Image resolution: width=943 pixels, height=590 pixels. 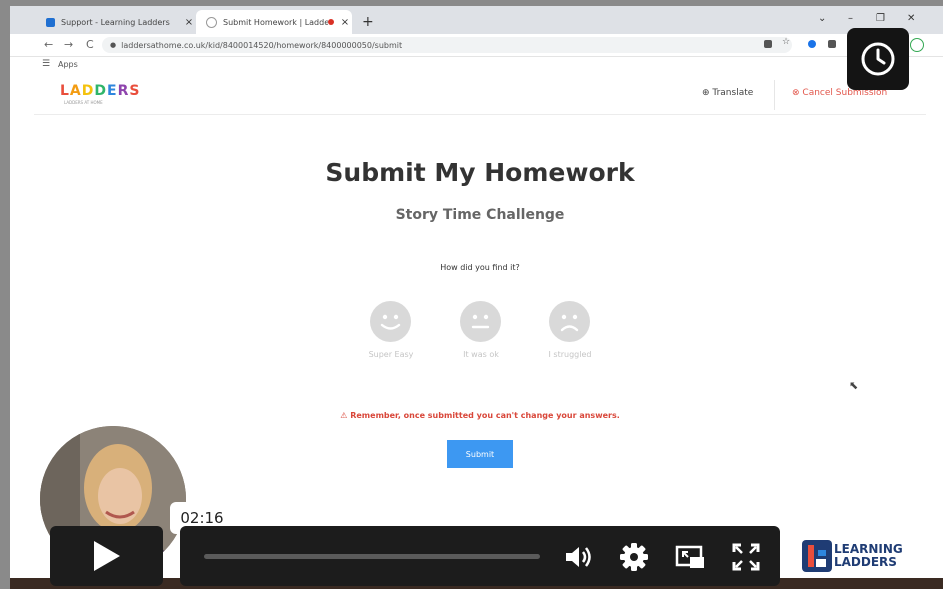 What do you see at coordinates (480, 267) in the screenshot?
I see `rating-question: How did you find it?` at bounding box center [480, 267].